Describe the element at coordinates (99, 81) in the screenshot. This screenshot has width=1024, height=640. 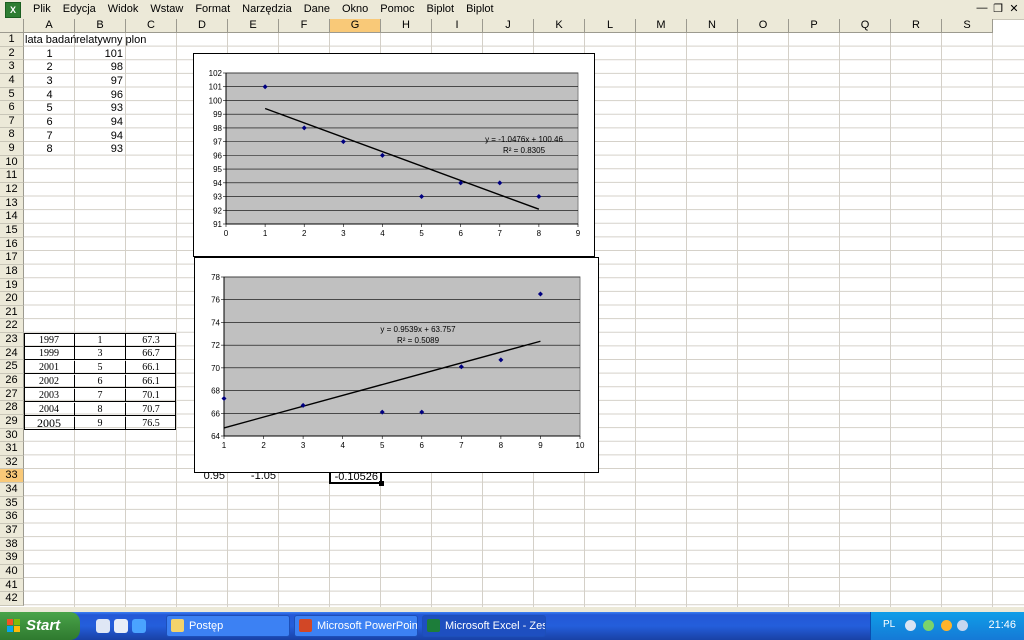
I see `cell-b4: 97` at that location.